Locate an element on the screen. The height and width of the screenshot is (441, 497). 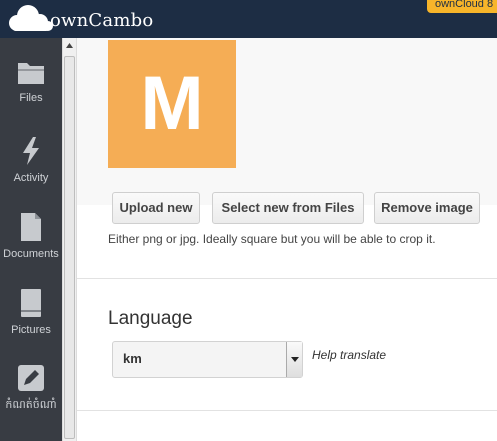
chevron-down-icon is located at coordinates (294, 359).